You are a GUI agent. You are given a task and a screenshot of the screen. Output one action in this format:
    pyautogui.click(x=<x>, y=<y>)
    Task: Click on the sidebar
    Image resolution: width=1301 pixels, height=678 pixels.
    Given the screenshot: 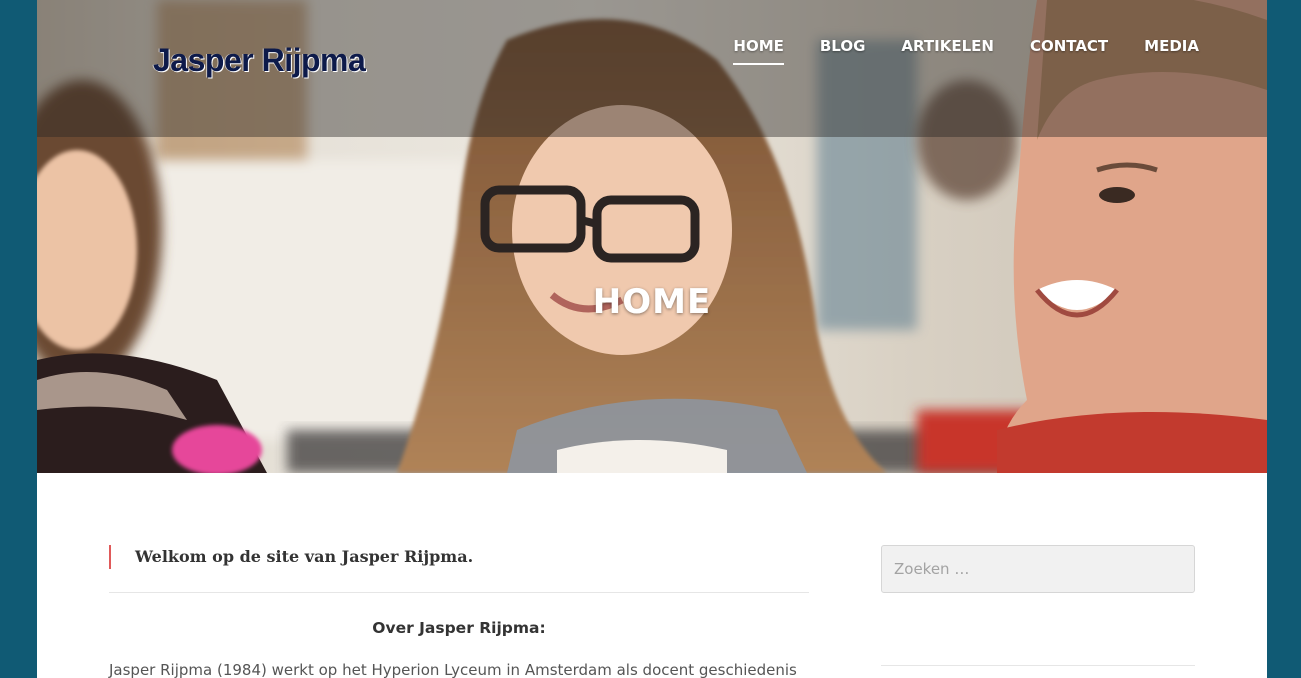 What is the action you would take?
    pyautogui.click(x=1038, y=605)
    